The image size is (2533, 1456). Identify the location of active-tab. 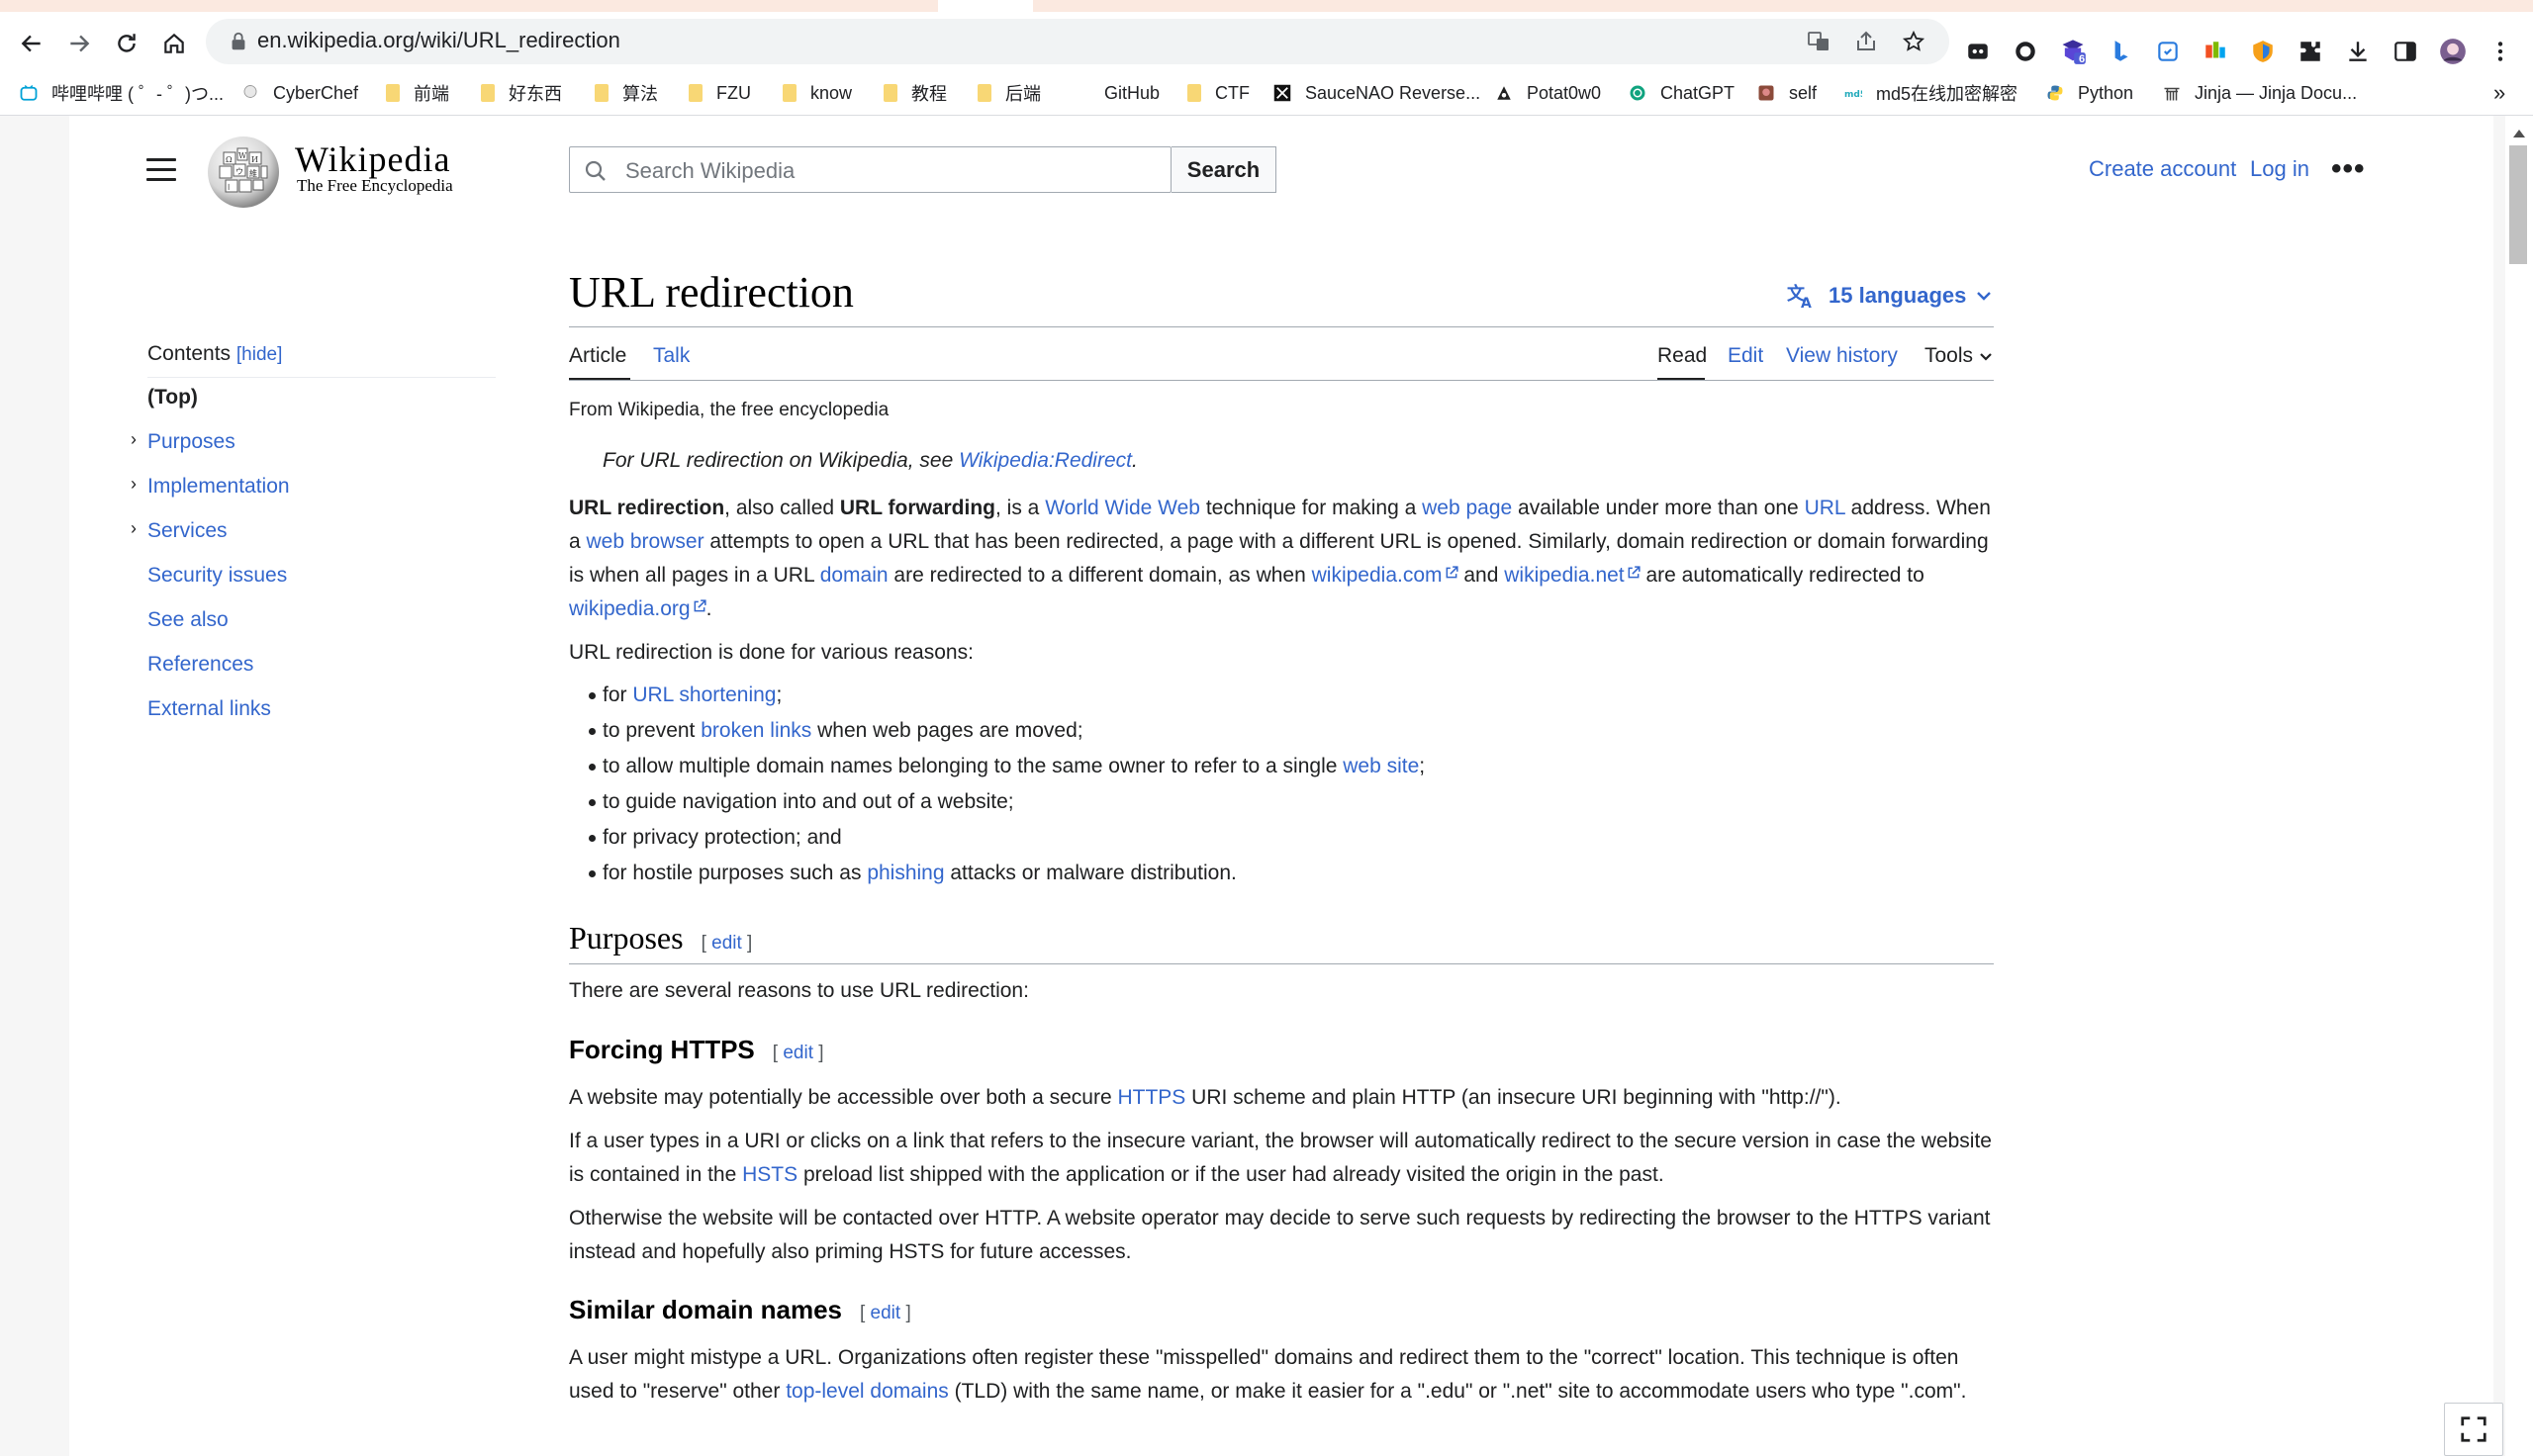
(985, 6).